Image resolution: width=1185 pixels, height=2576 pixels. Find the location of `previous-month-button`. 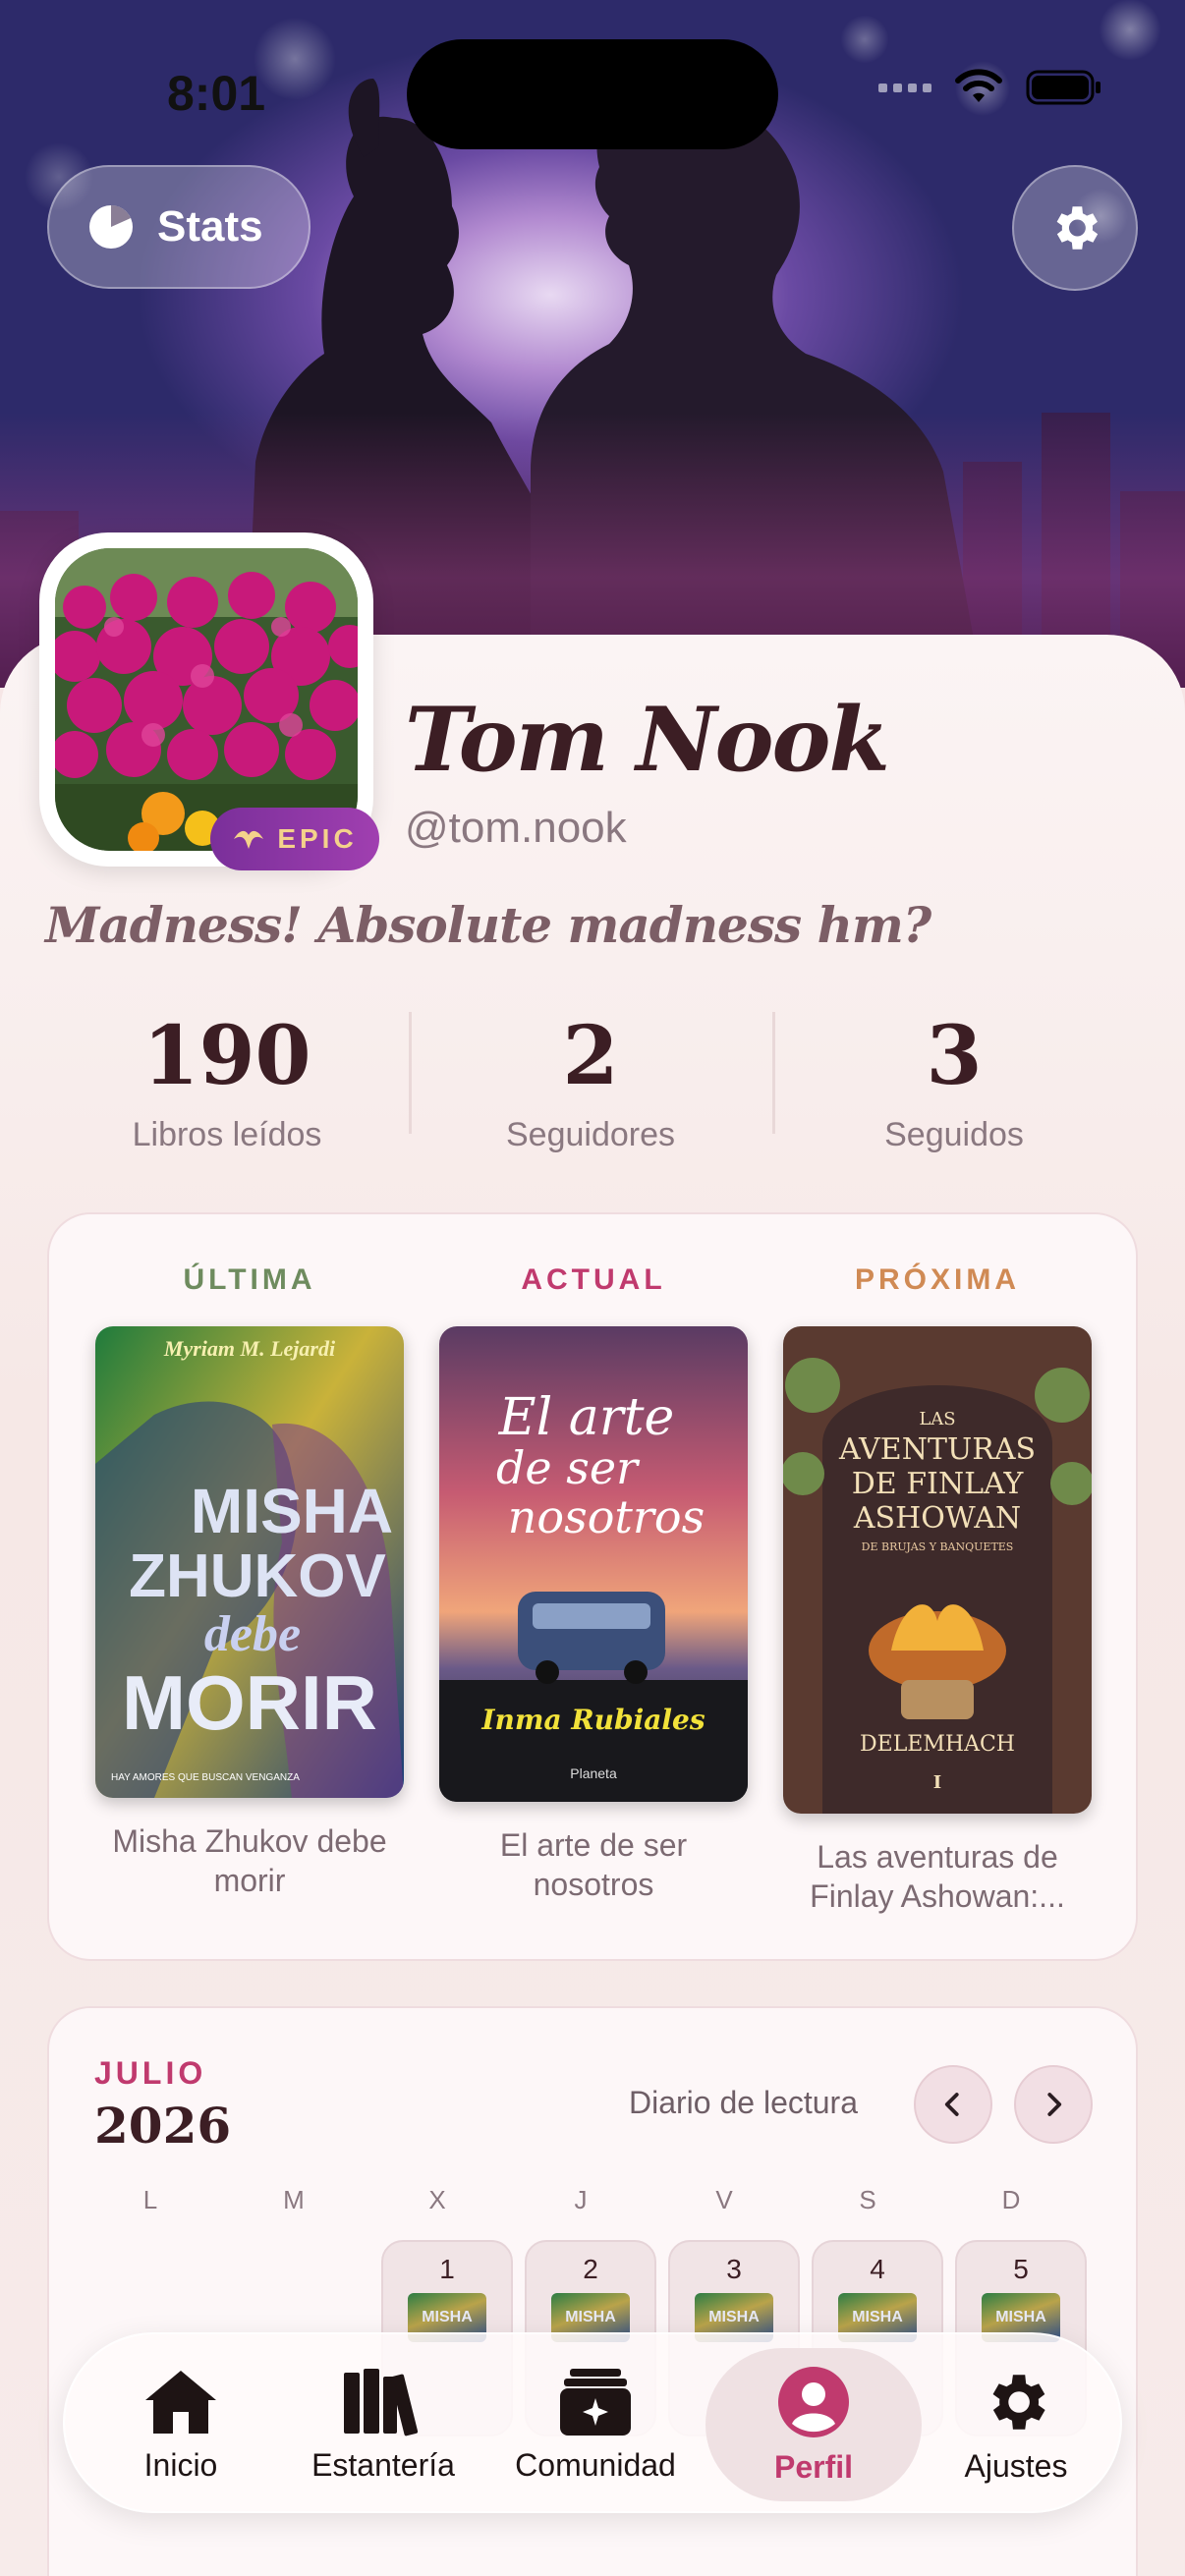

previous-month-button is located at coordinates (953, 2104).